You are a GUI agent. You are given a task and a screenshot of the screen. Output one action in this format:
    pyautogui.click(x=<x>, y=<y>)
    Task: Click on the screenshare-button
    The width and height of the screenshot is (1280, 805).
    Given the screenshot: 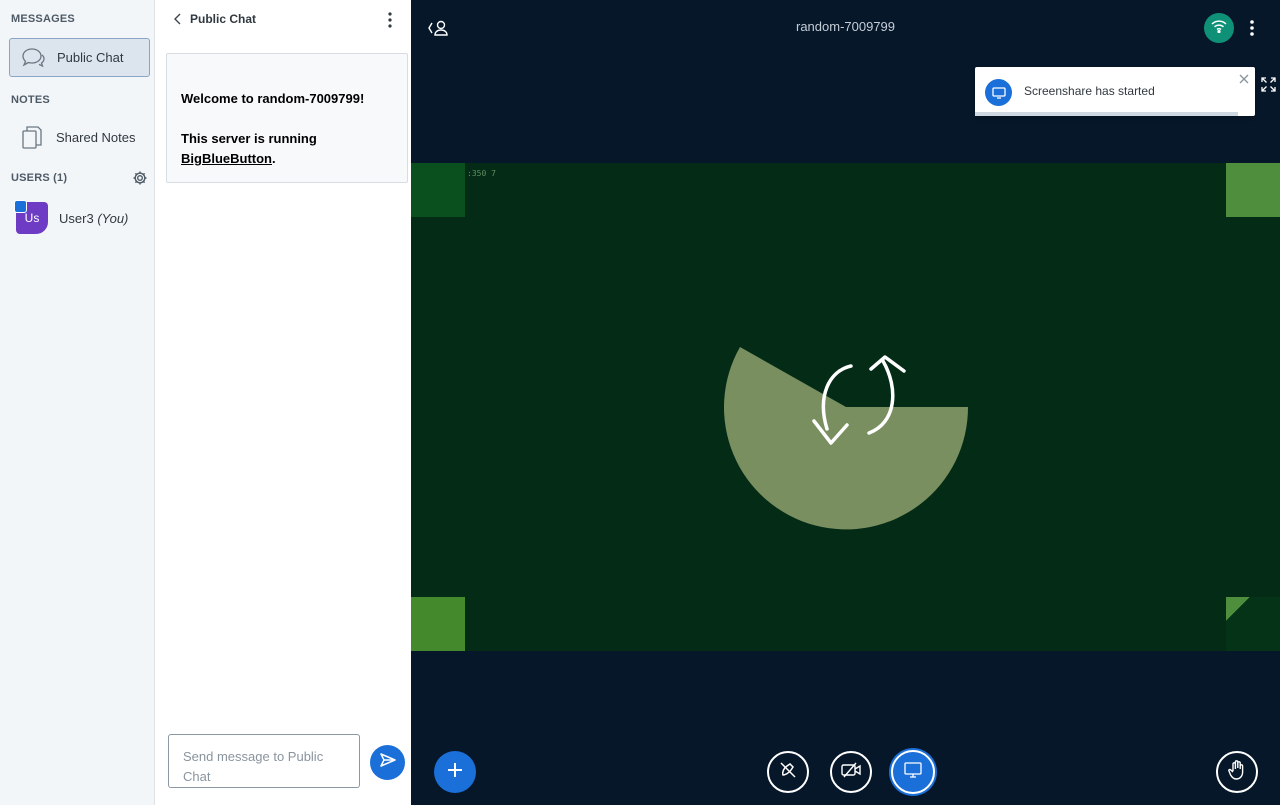 What is the action you would take?
    pyautogui.click(x=913, y=772)
    